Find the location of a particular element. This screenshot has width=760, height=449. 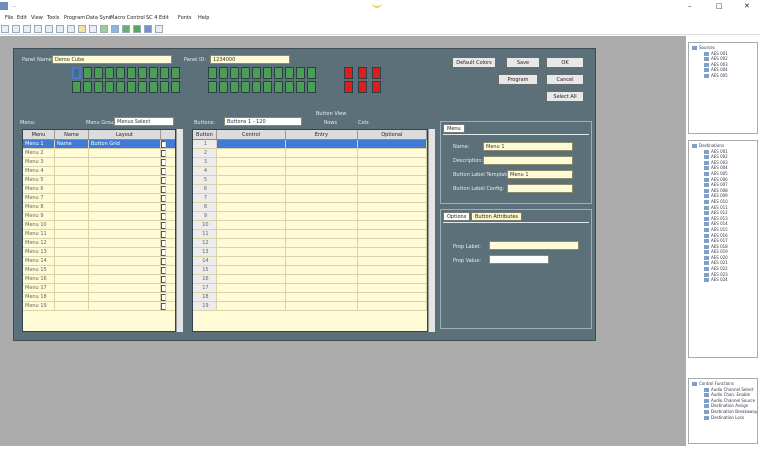

table-row: 6 is located at coordinates (310, 189).